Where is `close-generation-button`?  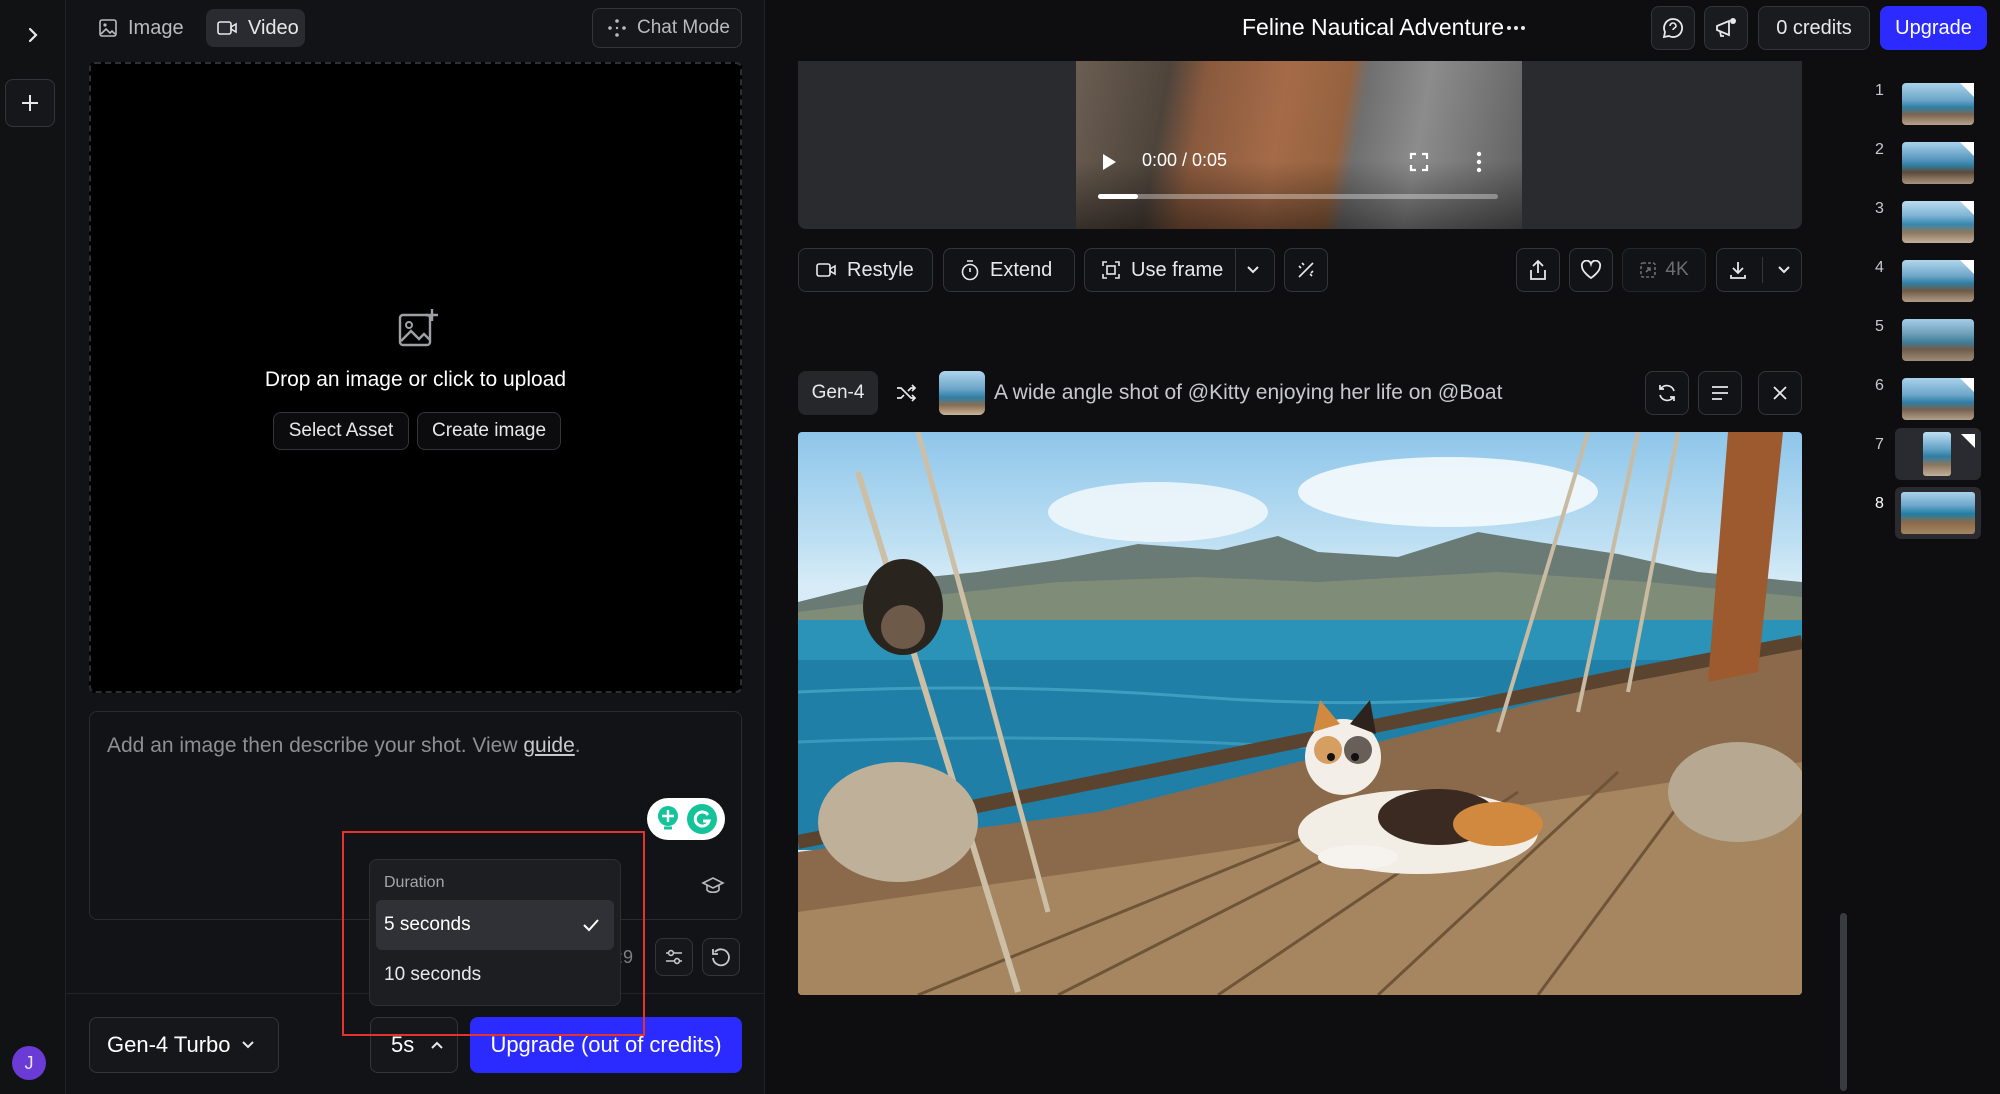 close-generation-button is located at coordinates (1780, 393).